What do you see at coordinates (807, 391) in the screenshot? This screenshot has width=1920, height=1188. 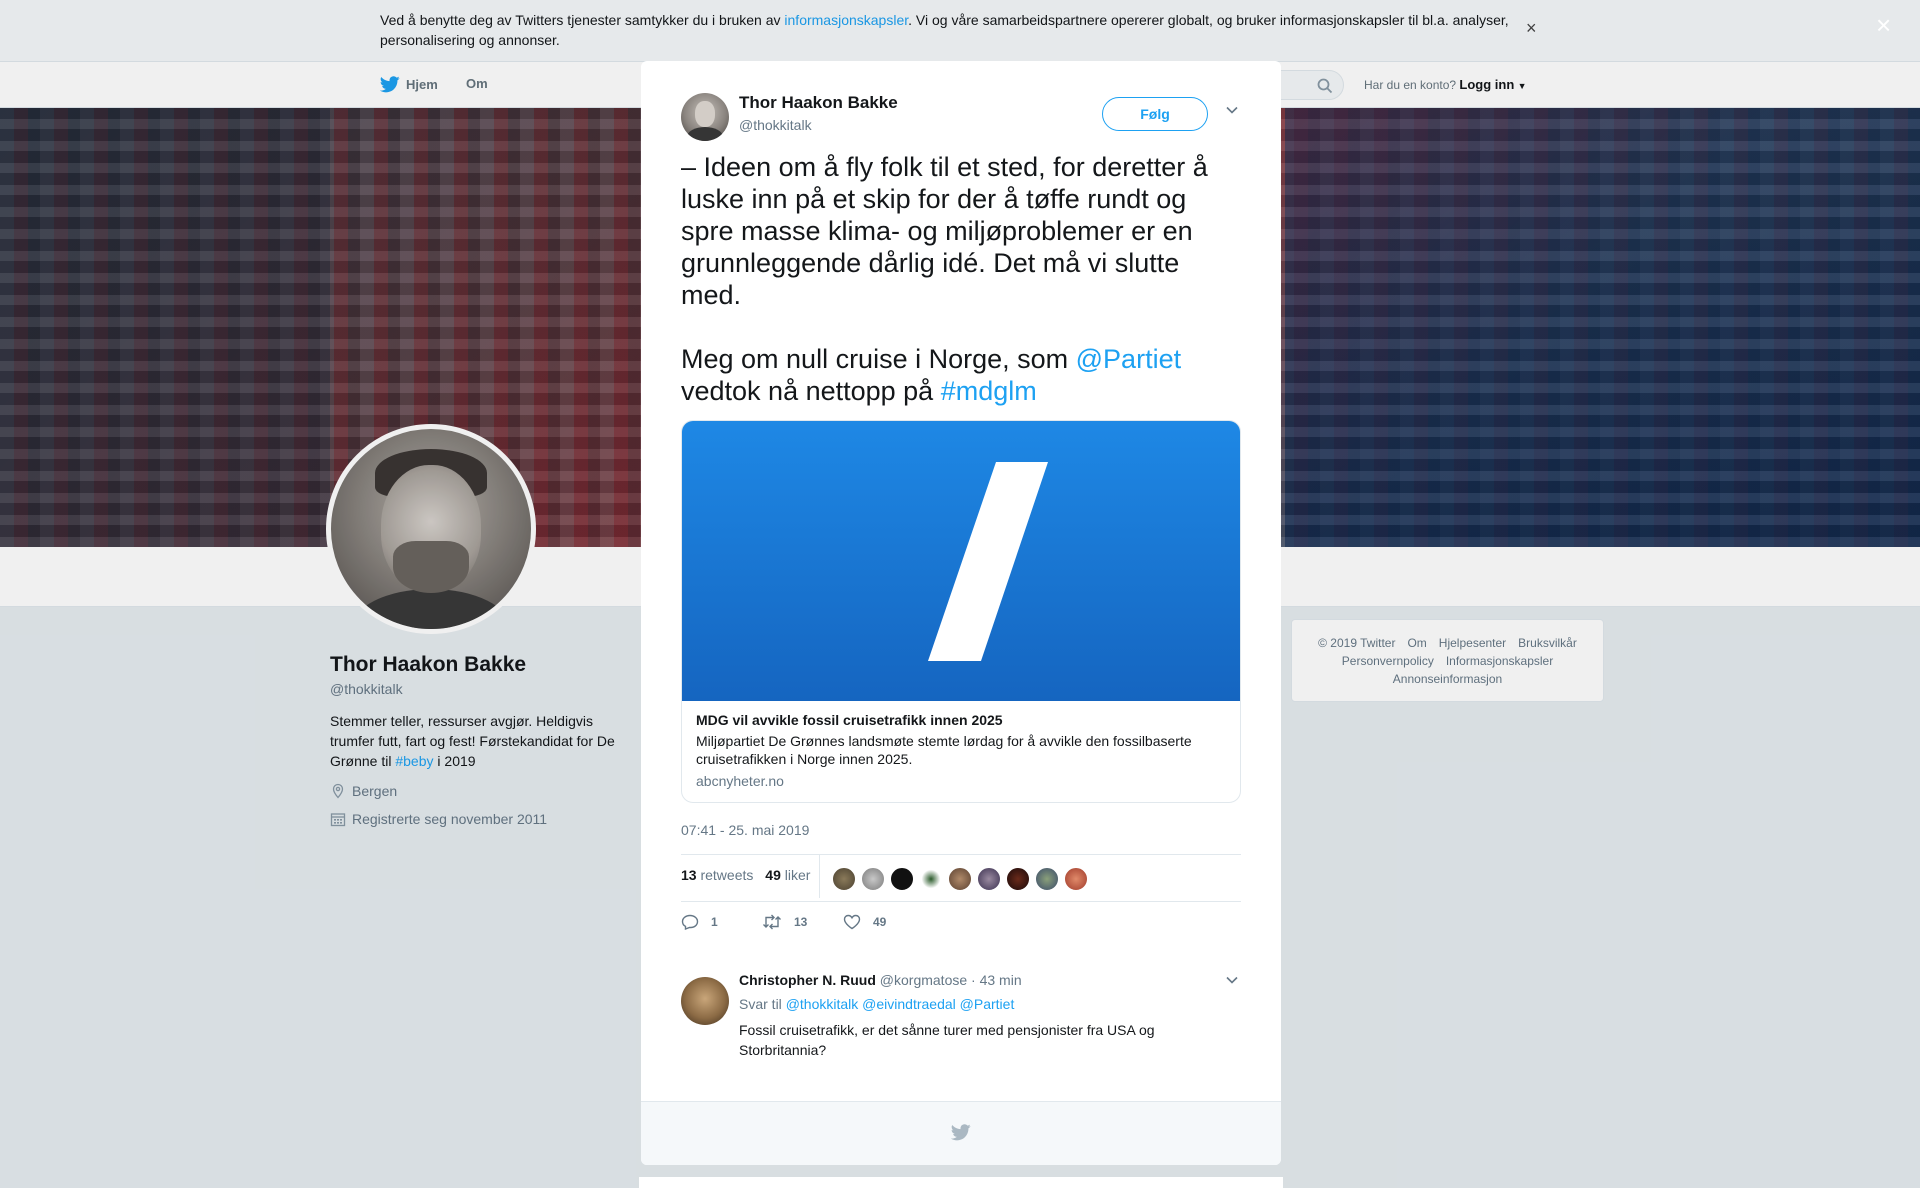 I see `tweet-text-part-2: vedtok nå nettopp på` at bounding box center [807, 391].